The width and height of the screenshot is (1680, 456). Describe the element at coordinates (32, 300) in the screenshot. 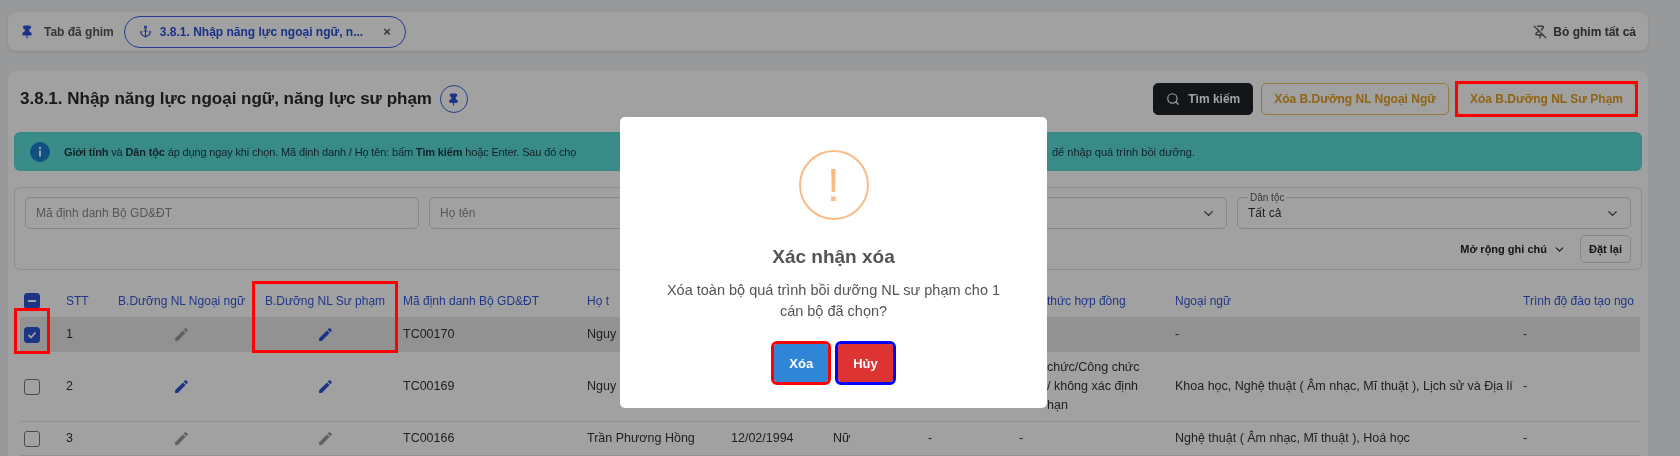

I see `select-all-checkbox` at that location.